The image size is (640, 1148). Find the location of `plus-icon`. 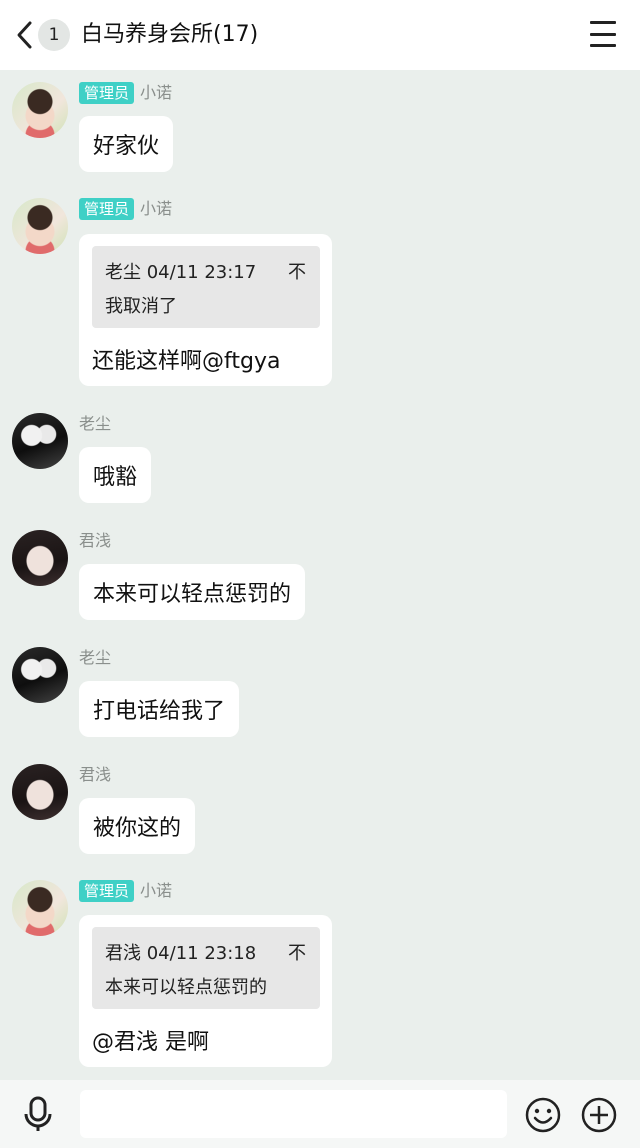

plus-icon is located at coordinates (599, 1115).